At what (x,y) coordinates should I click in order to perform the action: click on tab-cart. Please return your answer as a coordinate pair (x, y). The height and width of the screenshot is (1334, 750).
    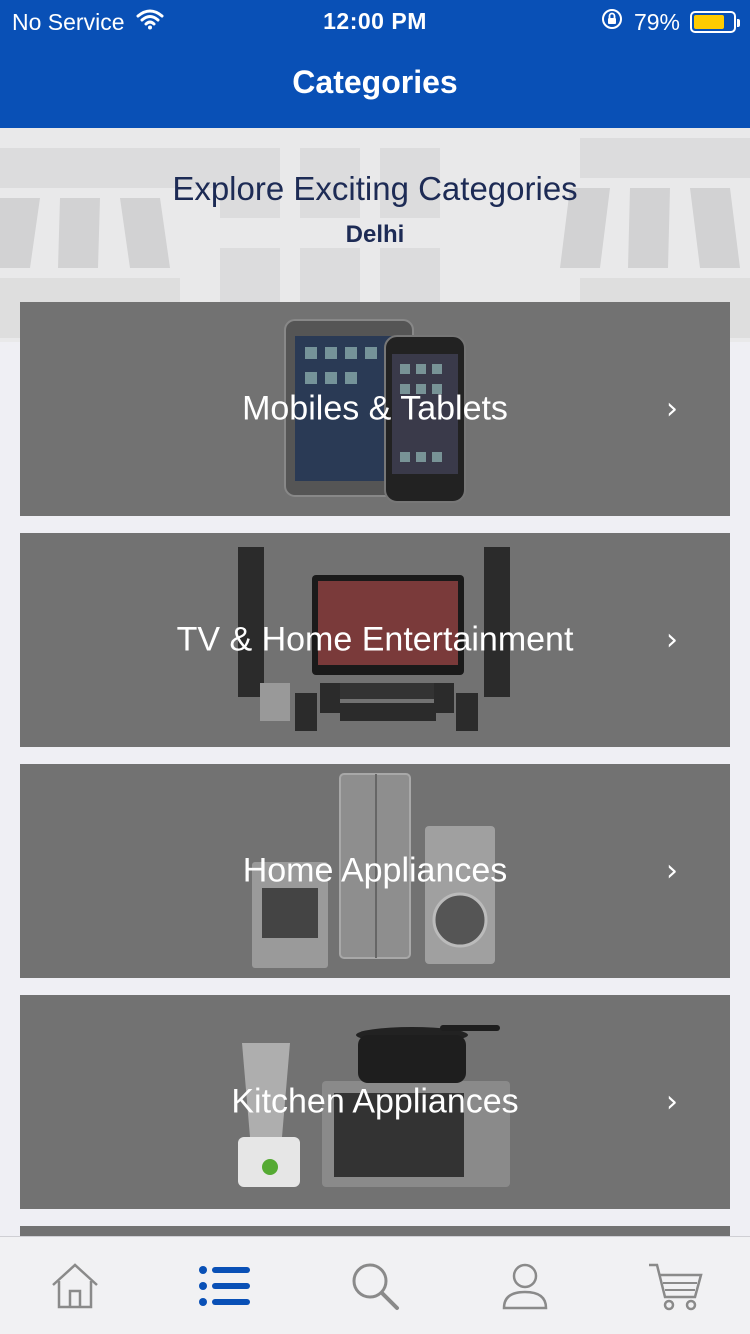
    Looking at the image, I should click on (675, 1285).